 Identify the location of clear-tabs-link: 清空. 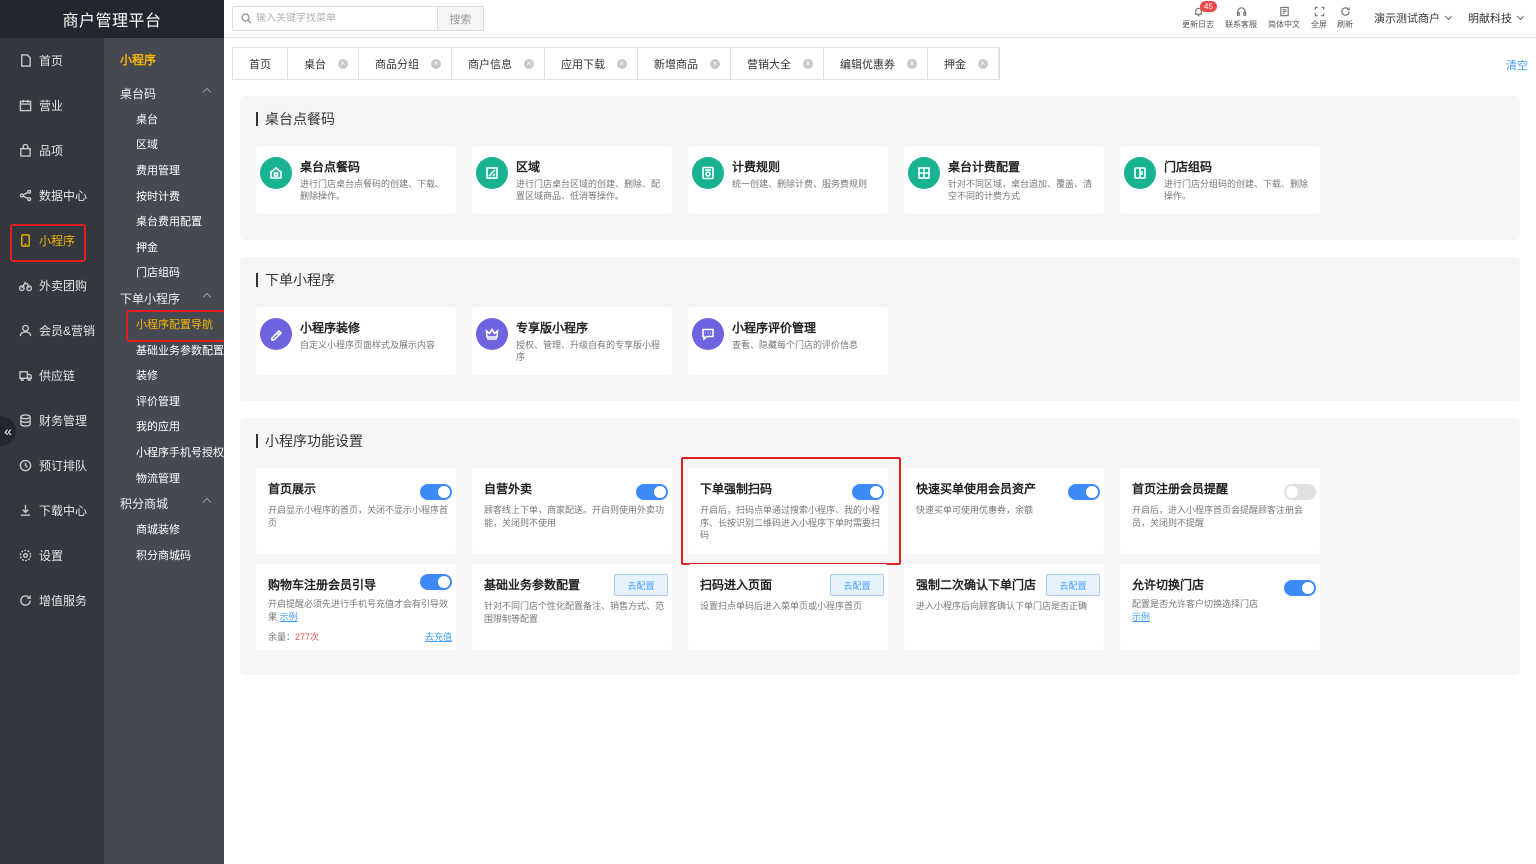
(1517, 65).